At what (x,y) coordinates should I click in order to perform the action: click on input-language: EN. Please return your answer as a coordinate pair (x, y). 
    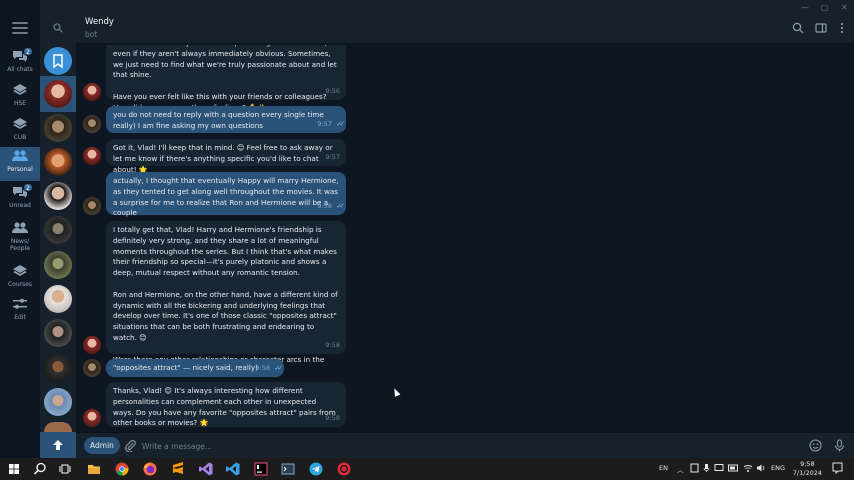
    Looking at the image, I should click on (663, 468).